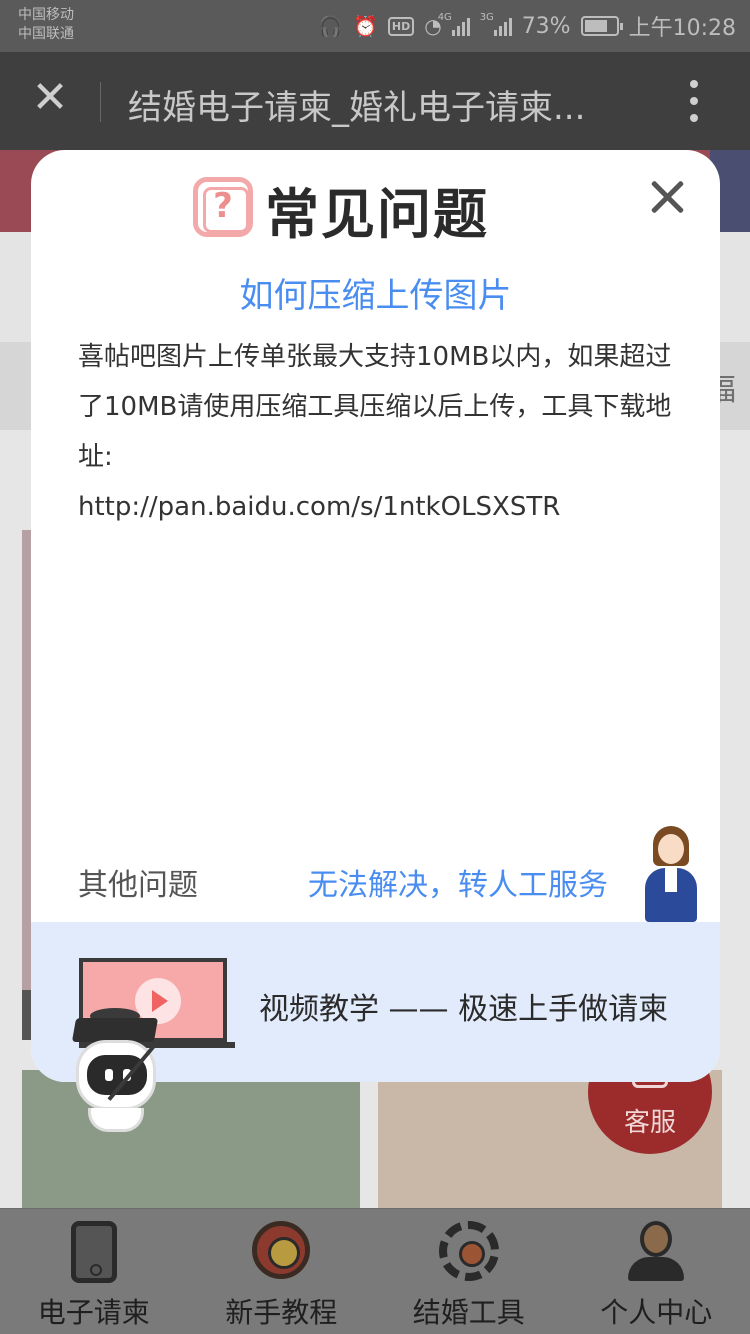  What do you see at coordinates (115, 1073) in the screenshot?
I see `robot-mascot-icon` at bounding box center [115, 1073].